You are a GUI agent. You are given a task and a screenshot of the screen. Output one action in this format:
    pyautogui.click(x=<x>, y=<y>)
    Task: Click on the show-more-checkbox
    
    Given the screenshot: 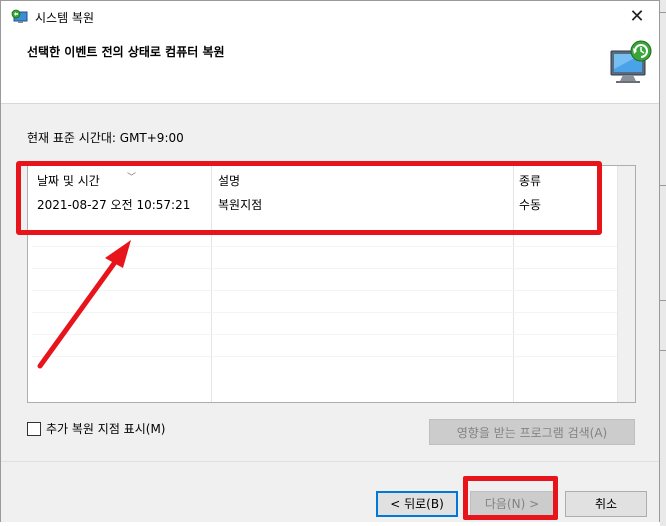 What is the action you would take?
    pyautogui.click(x=34, y=428)
    